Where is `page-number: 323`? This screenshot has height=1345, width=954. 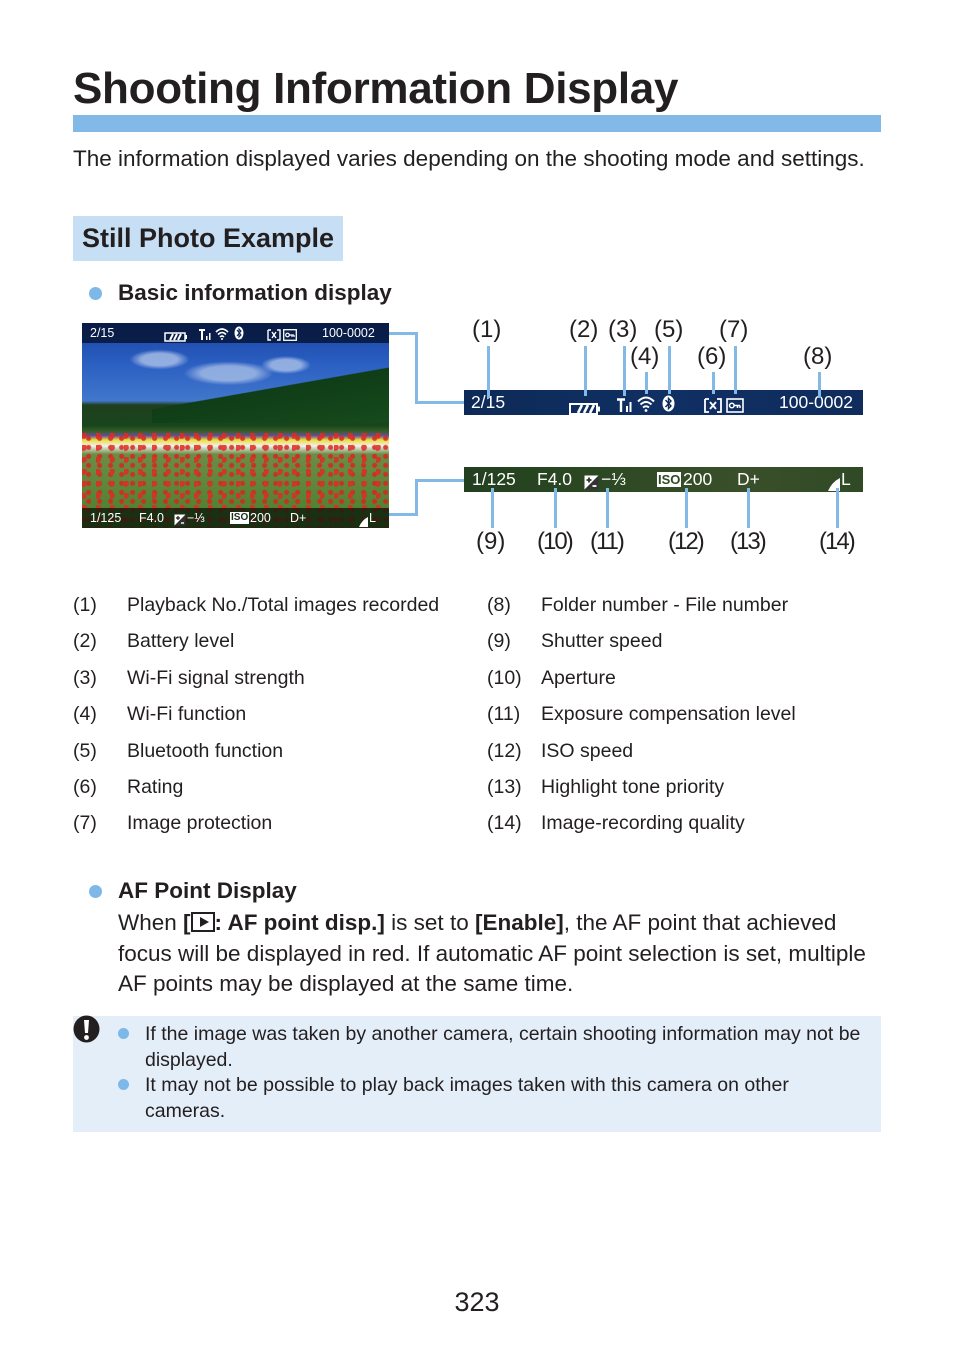 page-number: 323 is located at coordinates (477, 1302).